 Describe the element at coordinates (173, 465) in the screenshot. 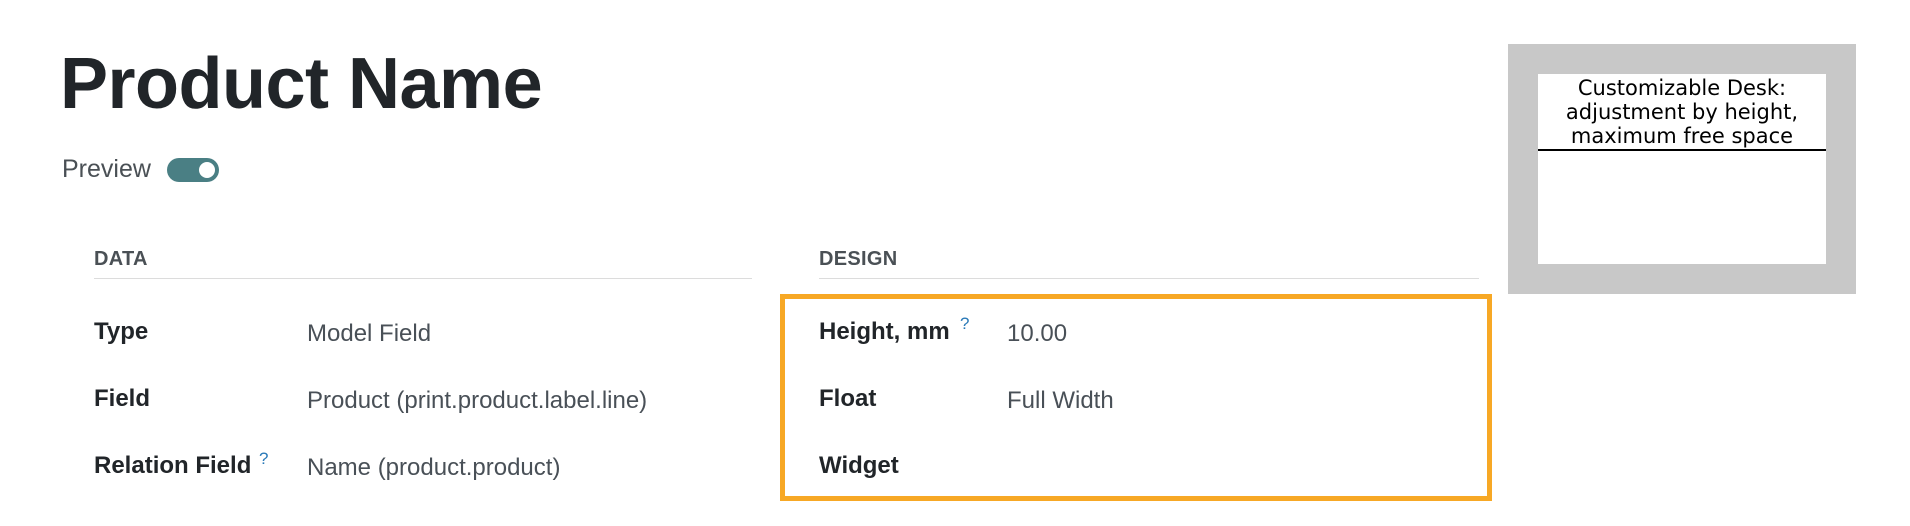

I see `relation-field-label: Relation Field` at that location.